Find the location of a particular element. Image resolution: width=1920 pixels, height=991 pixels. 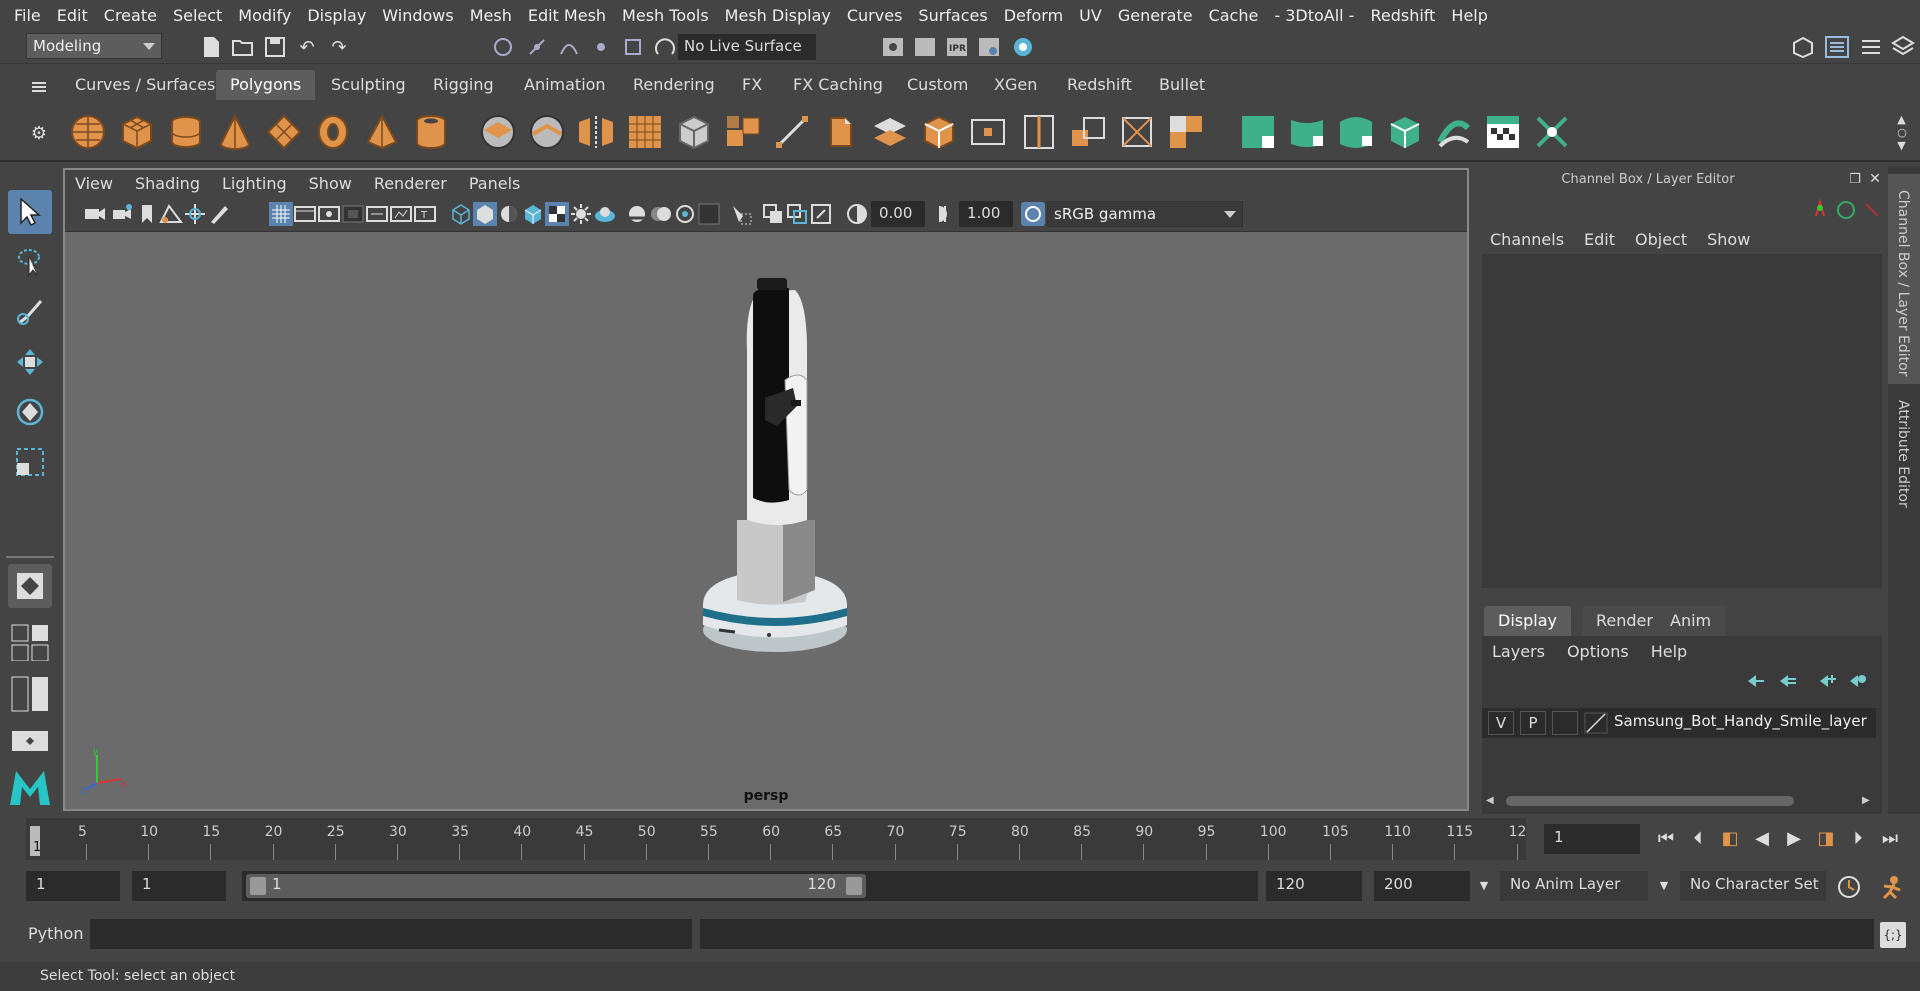

unfold-uv-icon is located at coordinates (1454, 132).